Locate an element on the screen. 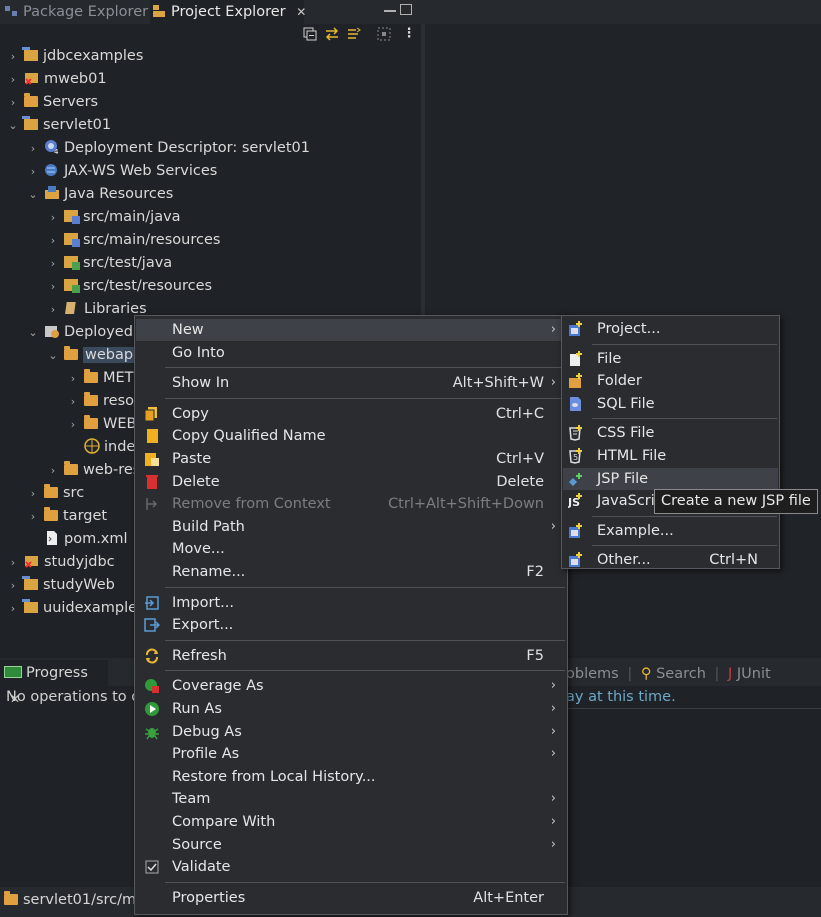 The height and width of the screenshot is (917, 821). menu-item-go-into: Go Into is located at coordinates (351, 353).